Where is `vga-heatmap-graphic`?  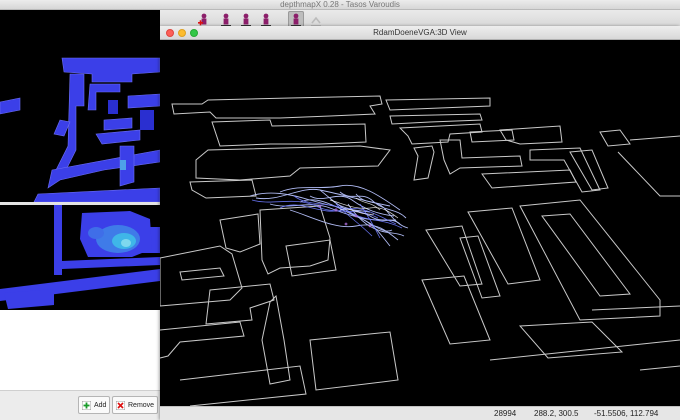 vga-heatmap-graphic is located at coordinates (80, 257).